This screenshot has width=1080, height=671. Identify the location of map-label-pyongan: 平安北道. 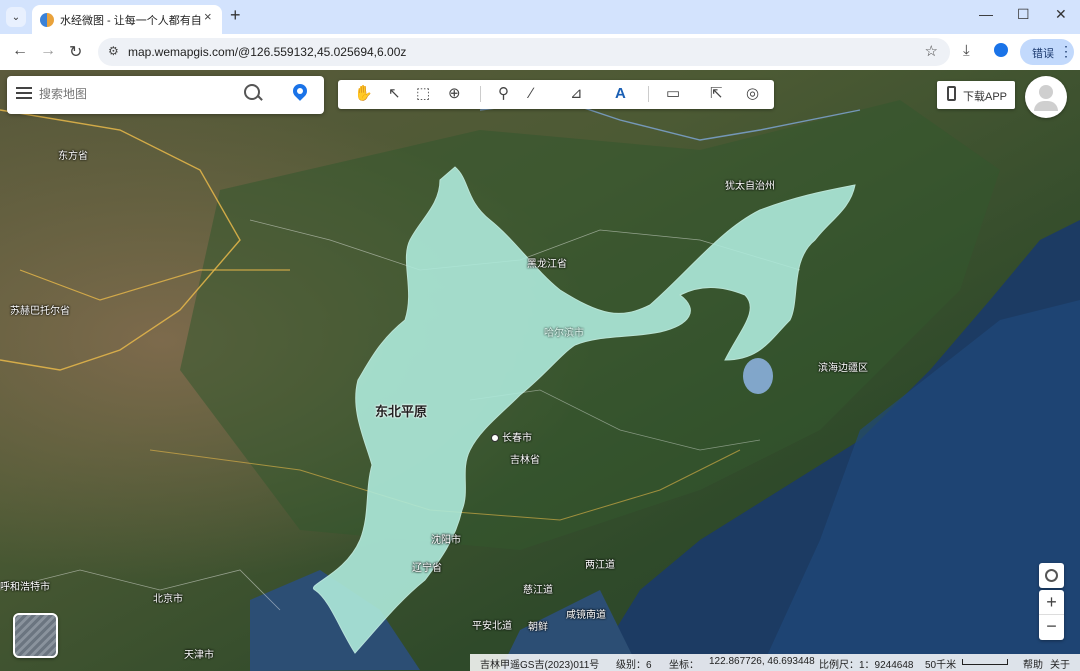
(492, 626).